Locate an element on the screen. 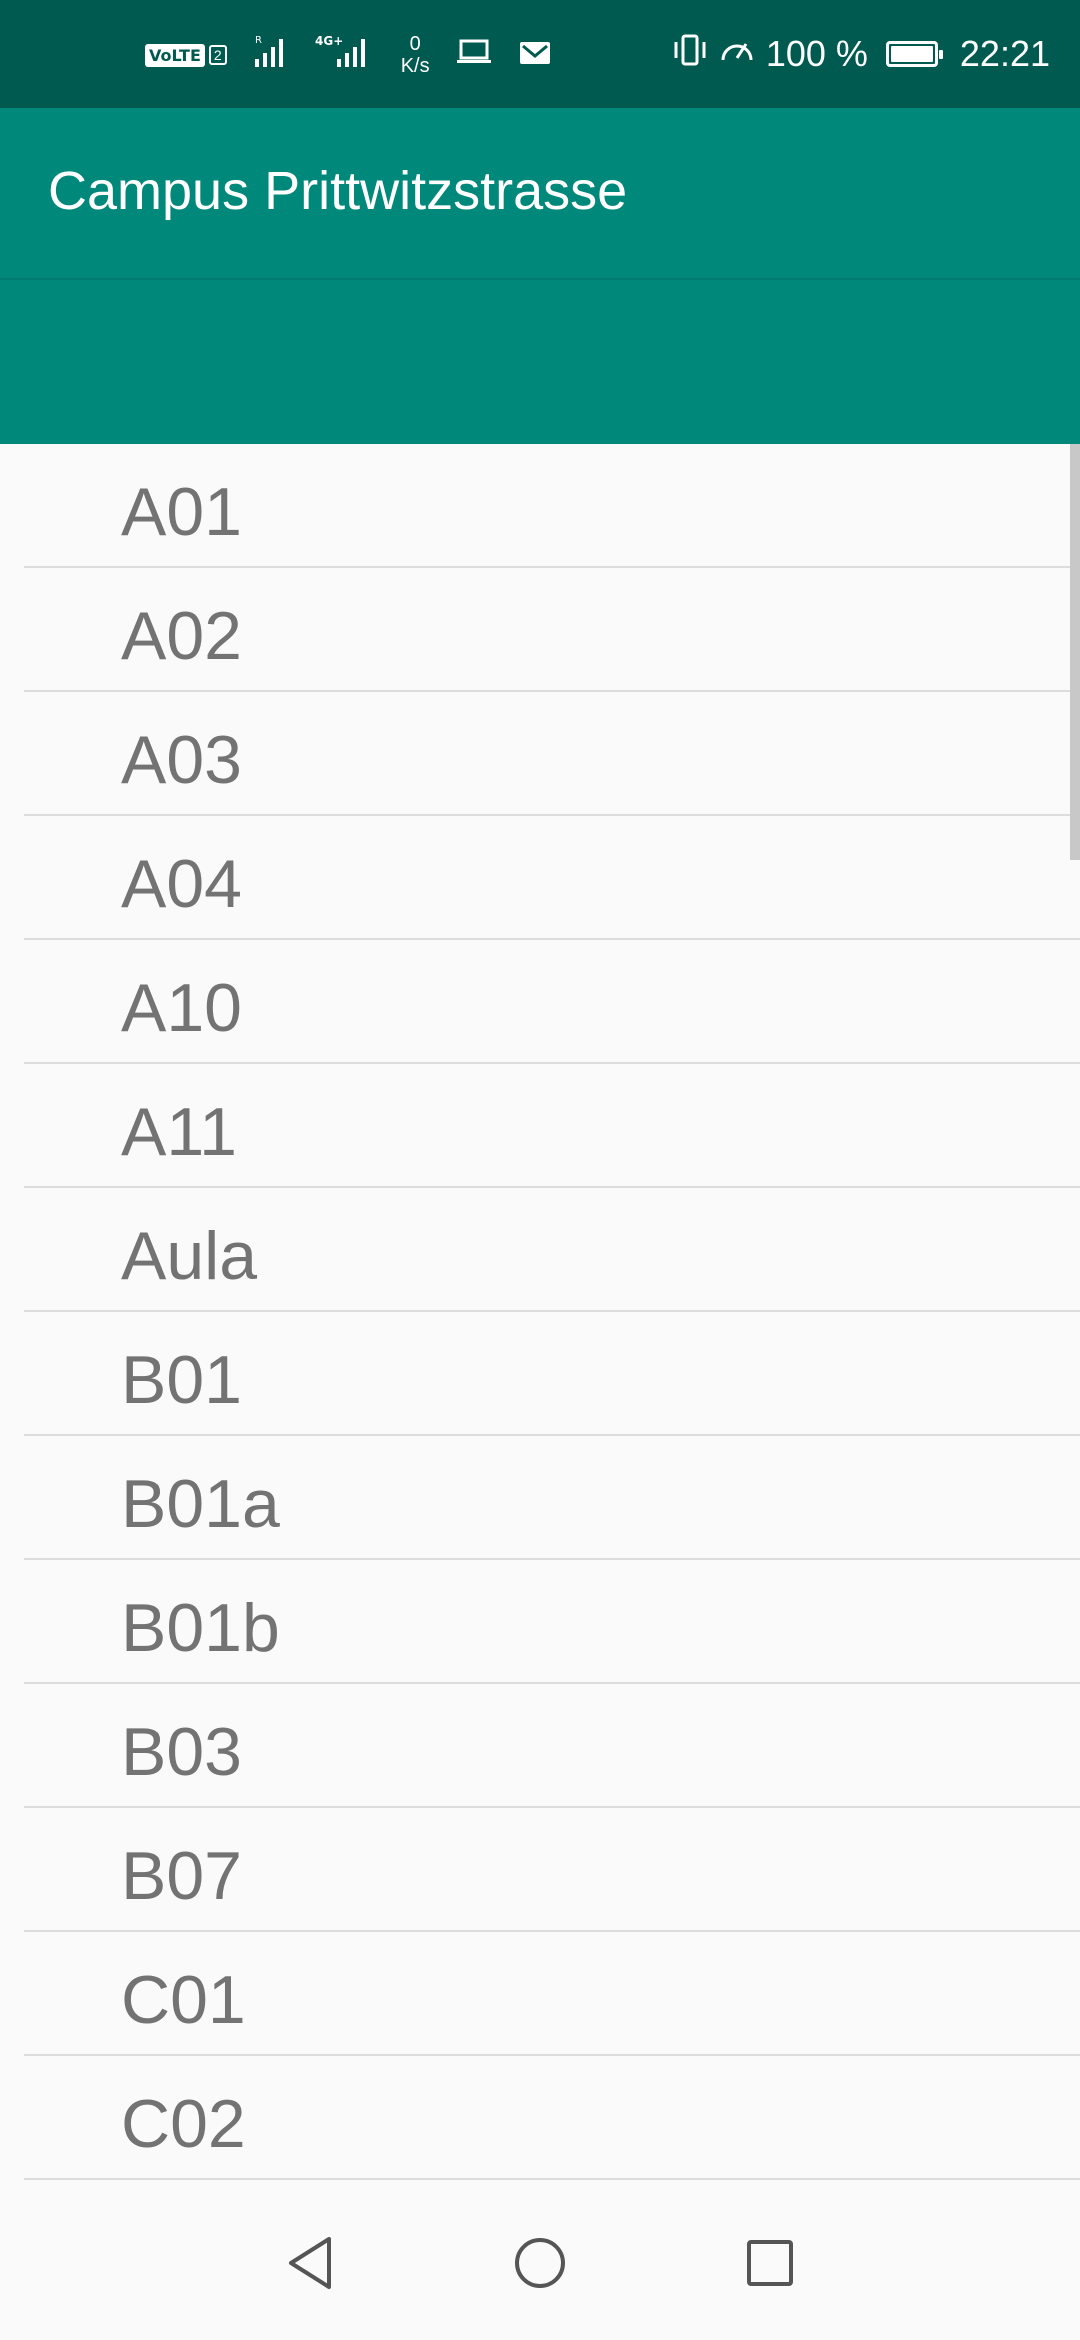 Image resolution: width=1080 pixels, height=2340 pixels. page-title: Campus Prittwitzstrasse is located at coordinates (338, 191).